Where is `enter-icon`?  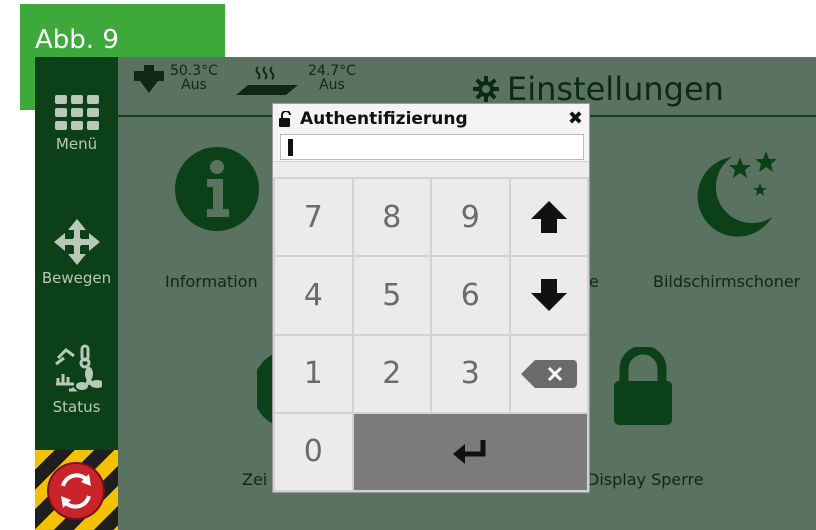
enter-icon is located at coordinates (469, 451).